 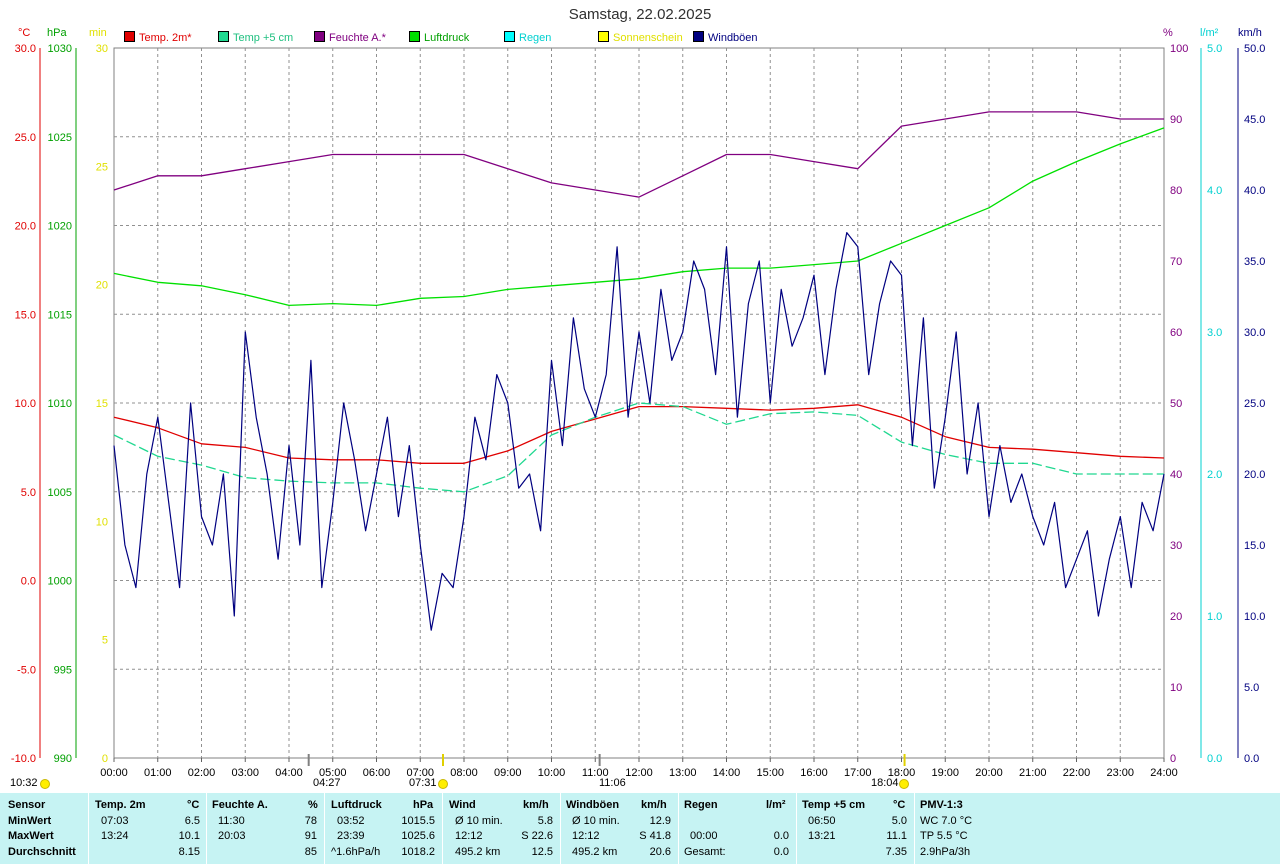 What do you see at coordinates (1176, 333) in the screenshot?
I see `humidity-tick-label: 60` at bounding box center [1176, 333].